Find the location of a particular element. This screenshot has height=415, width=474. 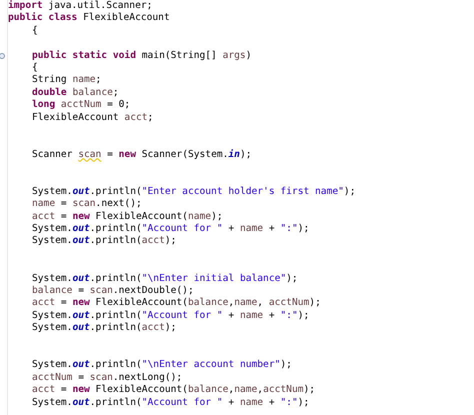

code-line: name = scan.next(); is located at coordinates (87, 204).